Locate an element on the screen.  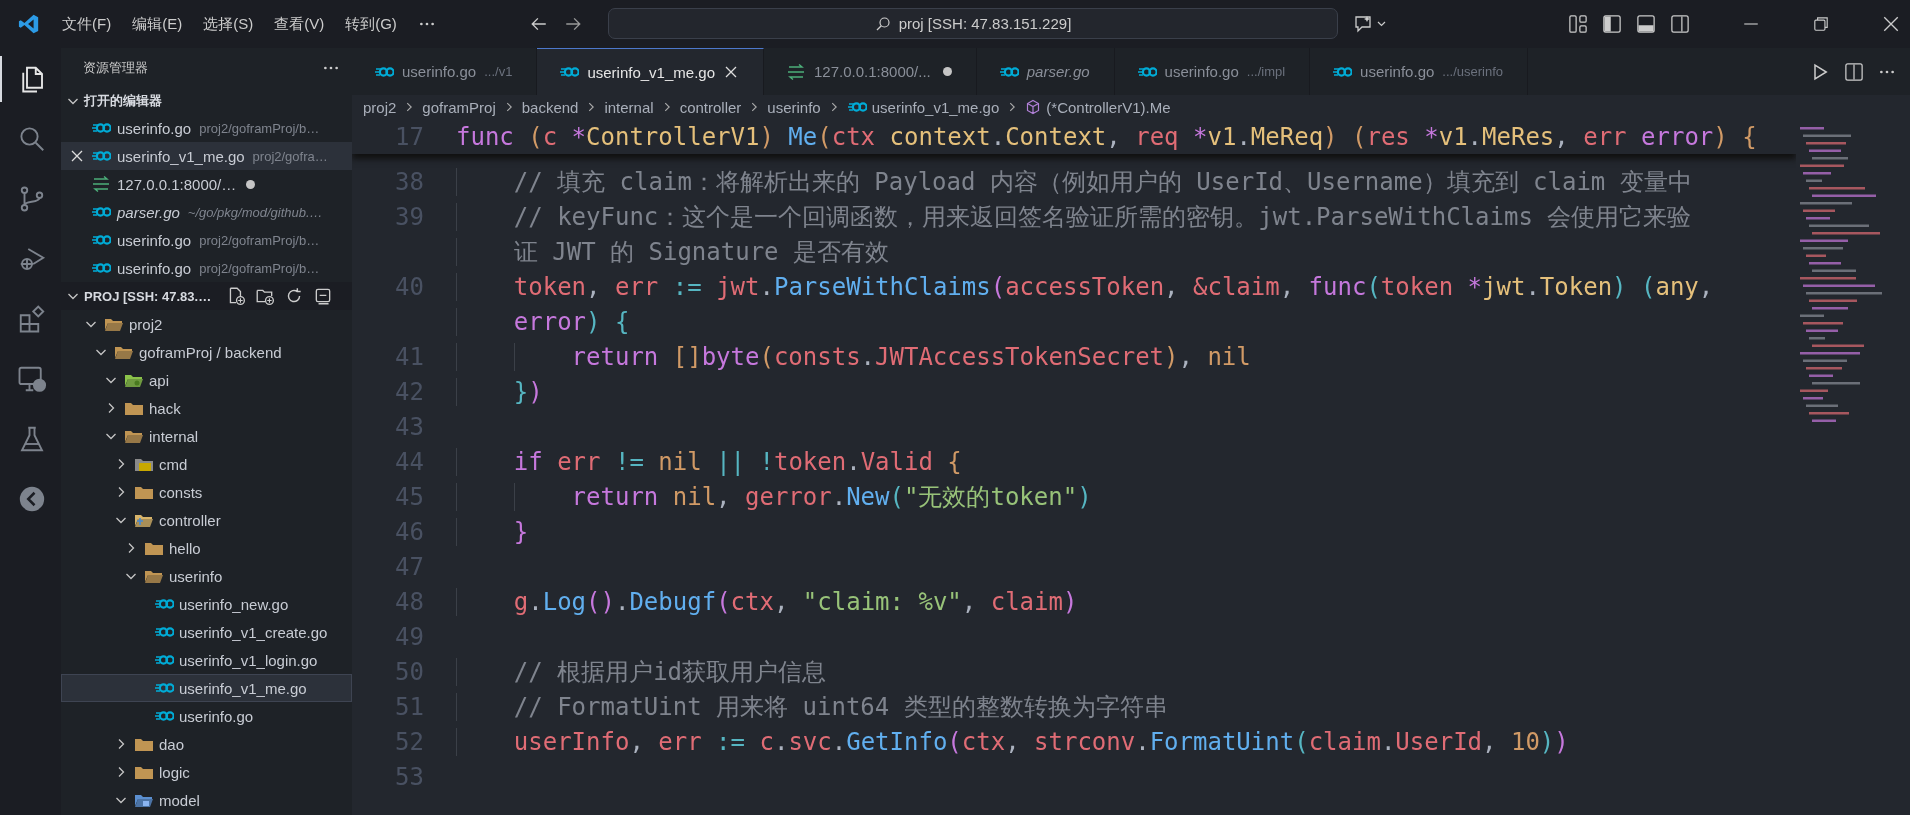
panel-title: 资源管理器 is located at coordinates (115, 67).